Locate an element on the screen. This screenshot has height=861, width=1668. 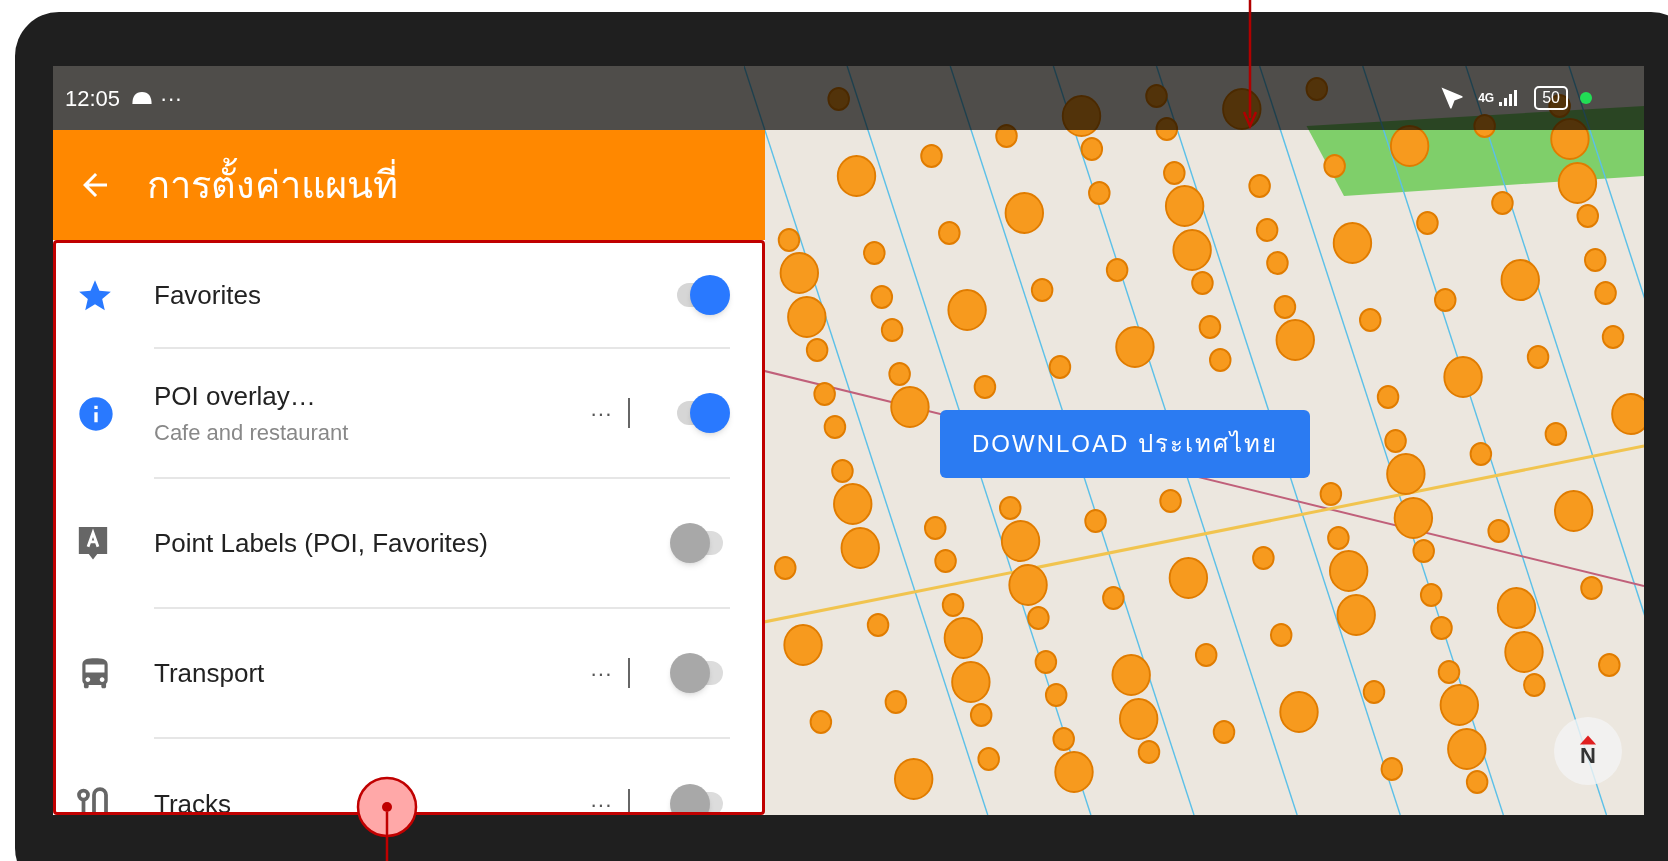
network-type: 4G is located at coordinates (1486, 98).